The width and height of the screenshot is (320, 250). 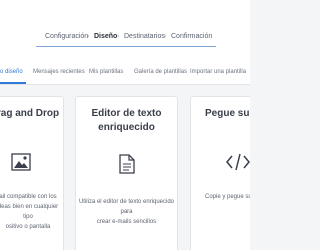 I want to click on breadcrumb-step-confirmacion: Confirmación, so click(x=191, y=36).